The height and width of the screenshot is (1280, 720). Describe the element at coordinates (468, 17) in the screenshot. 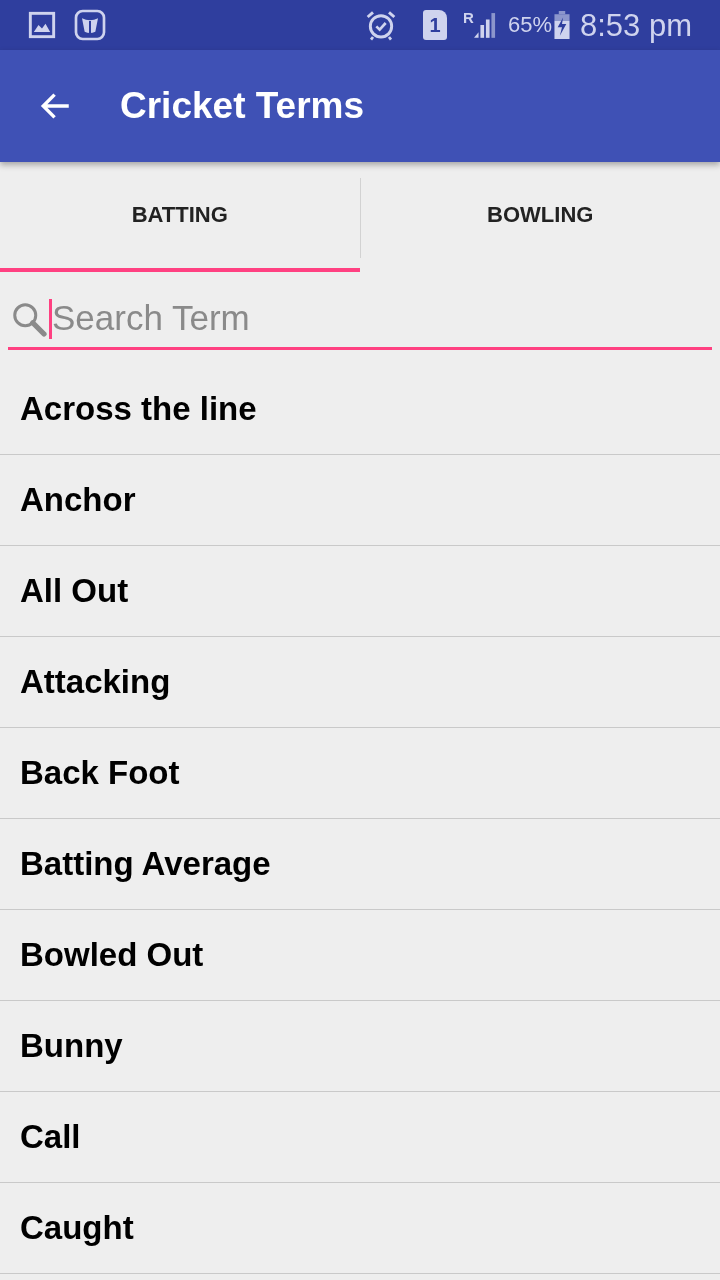

I see `roaming-indicator: R` at that location.